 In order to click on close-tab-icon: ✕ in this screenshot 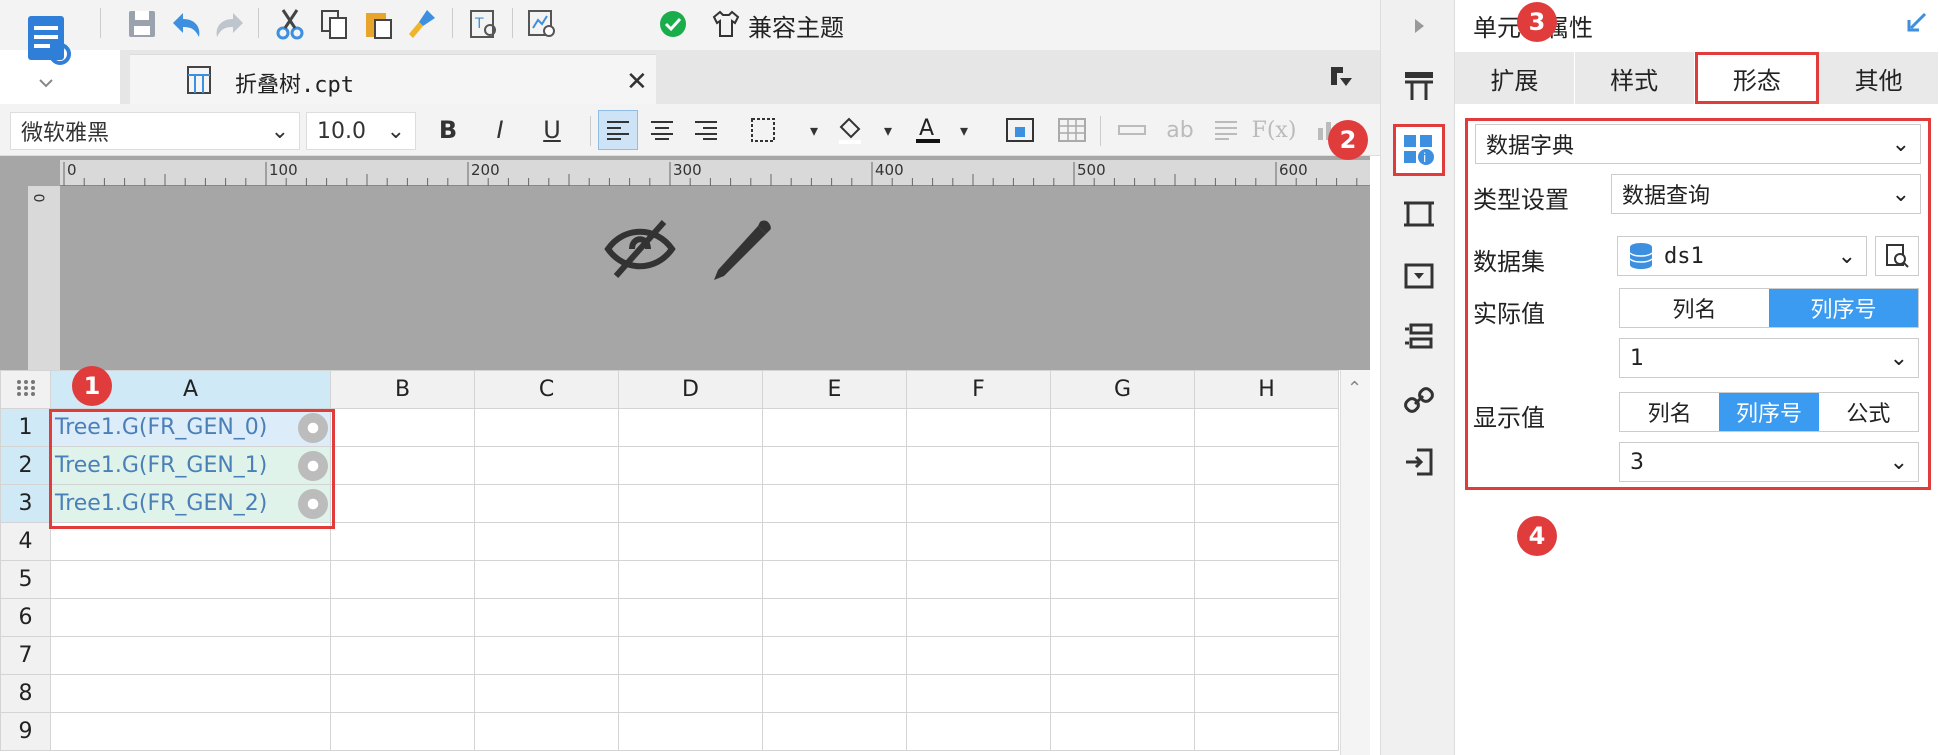, I will do `click(637, 82)`.